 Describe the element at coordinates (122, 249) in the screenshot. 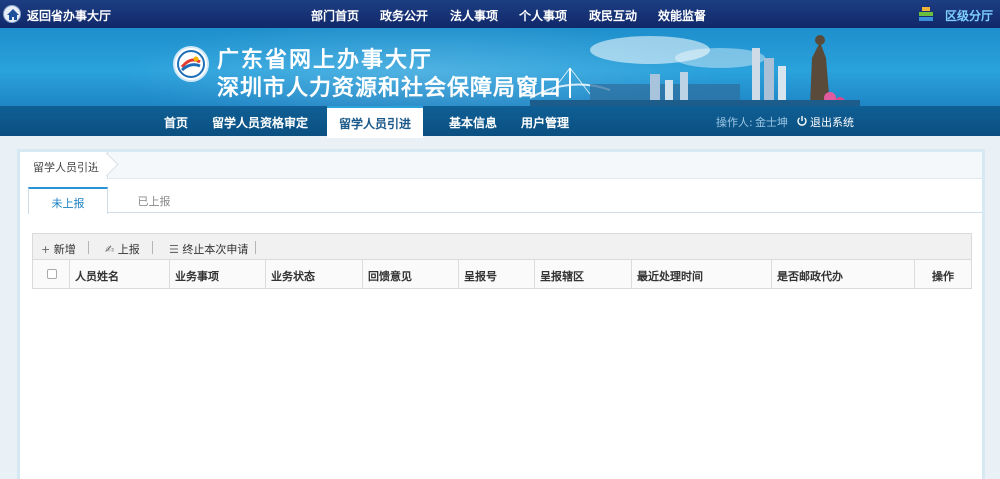

I see `submit-button: ✍ 上报` at that location.